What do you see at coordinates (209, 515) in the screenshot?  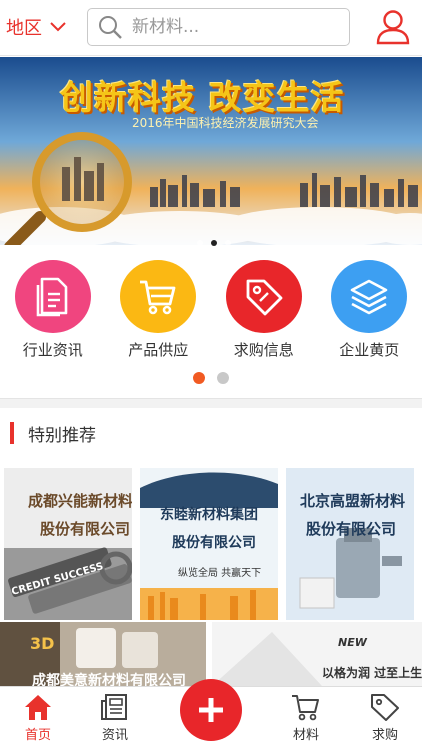 I see `recommend-line1: 东睦新材料集团` at bounding box center [209, 515].